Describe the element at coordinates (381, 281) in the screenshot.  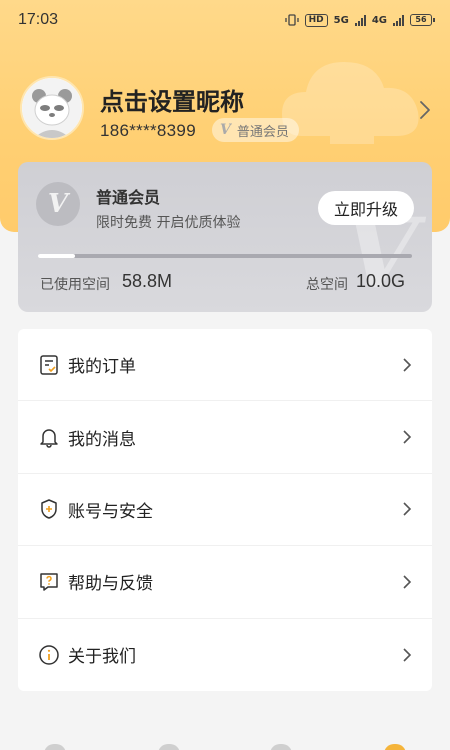
I see `total-space-value: 10.0G` at that location.